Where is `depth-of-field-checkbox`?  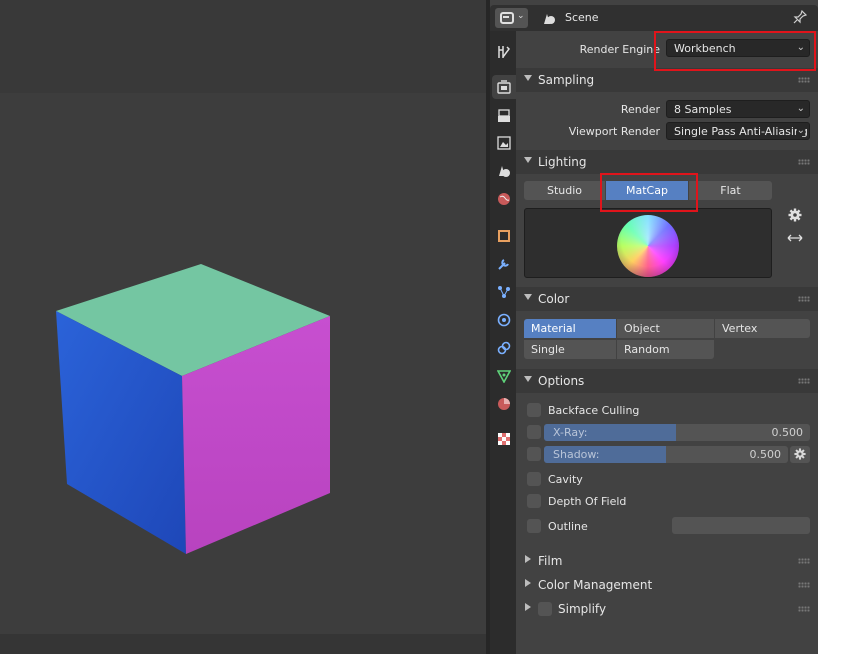
depth-of-field-checkbox is located at coordinates (534, 501).